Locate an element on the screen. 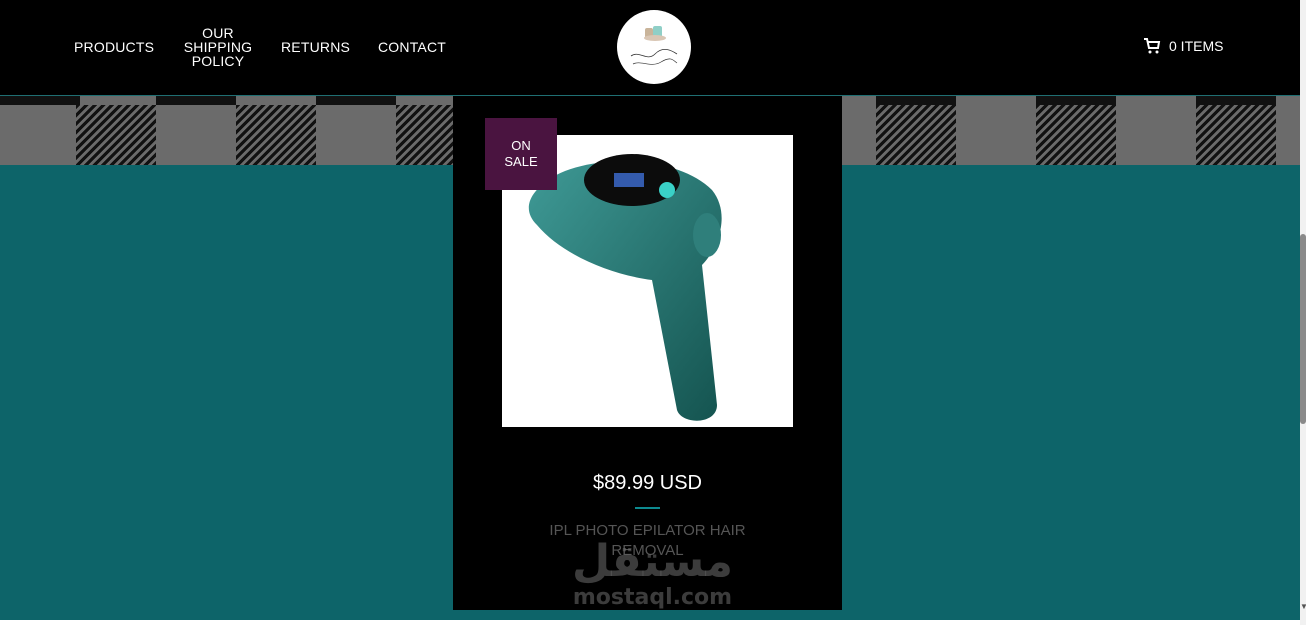 This screenshot has height=625, width=1306. on-sale-badge: ON SALE is located at coordinates (521, 154).